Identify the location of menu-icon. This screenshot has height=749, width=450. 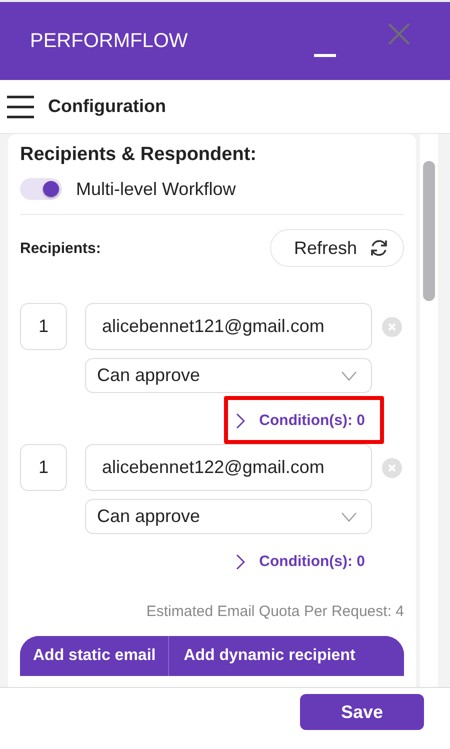
(20, 106).